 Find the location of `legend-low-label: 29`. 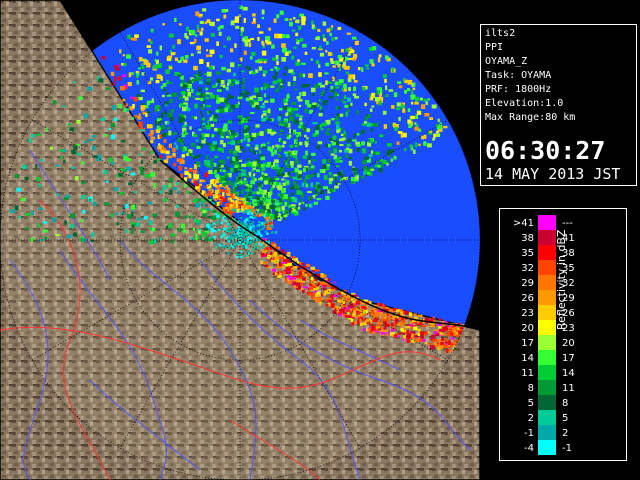

legend-low-label: 29 is located at coordinates (527, 283).